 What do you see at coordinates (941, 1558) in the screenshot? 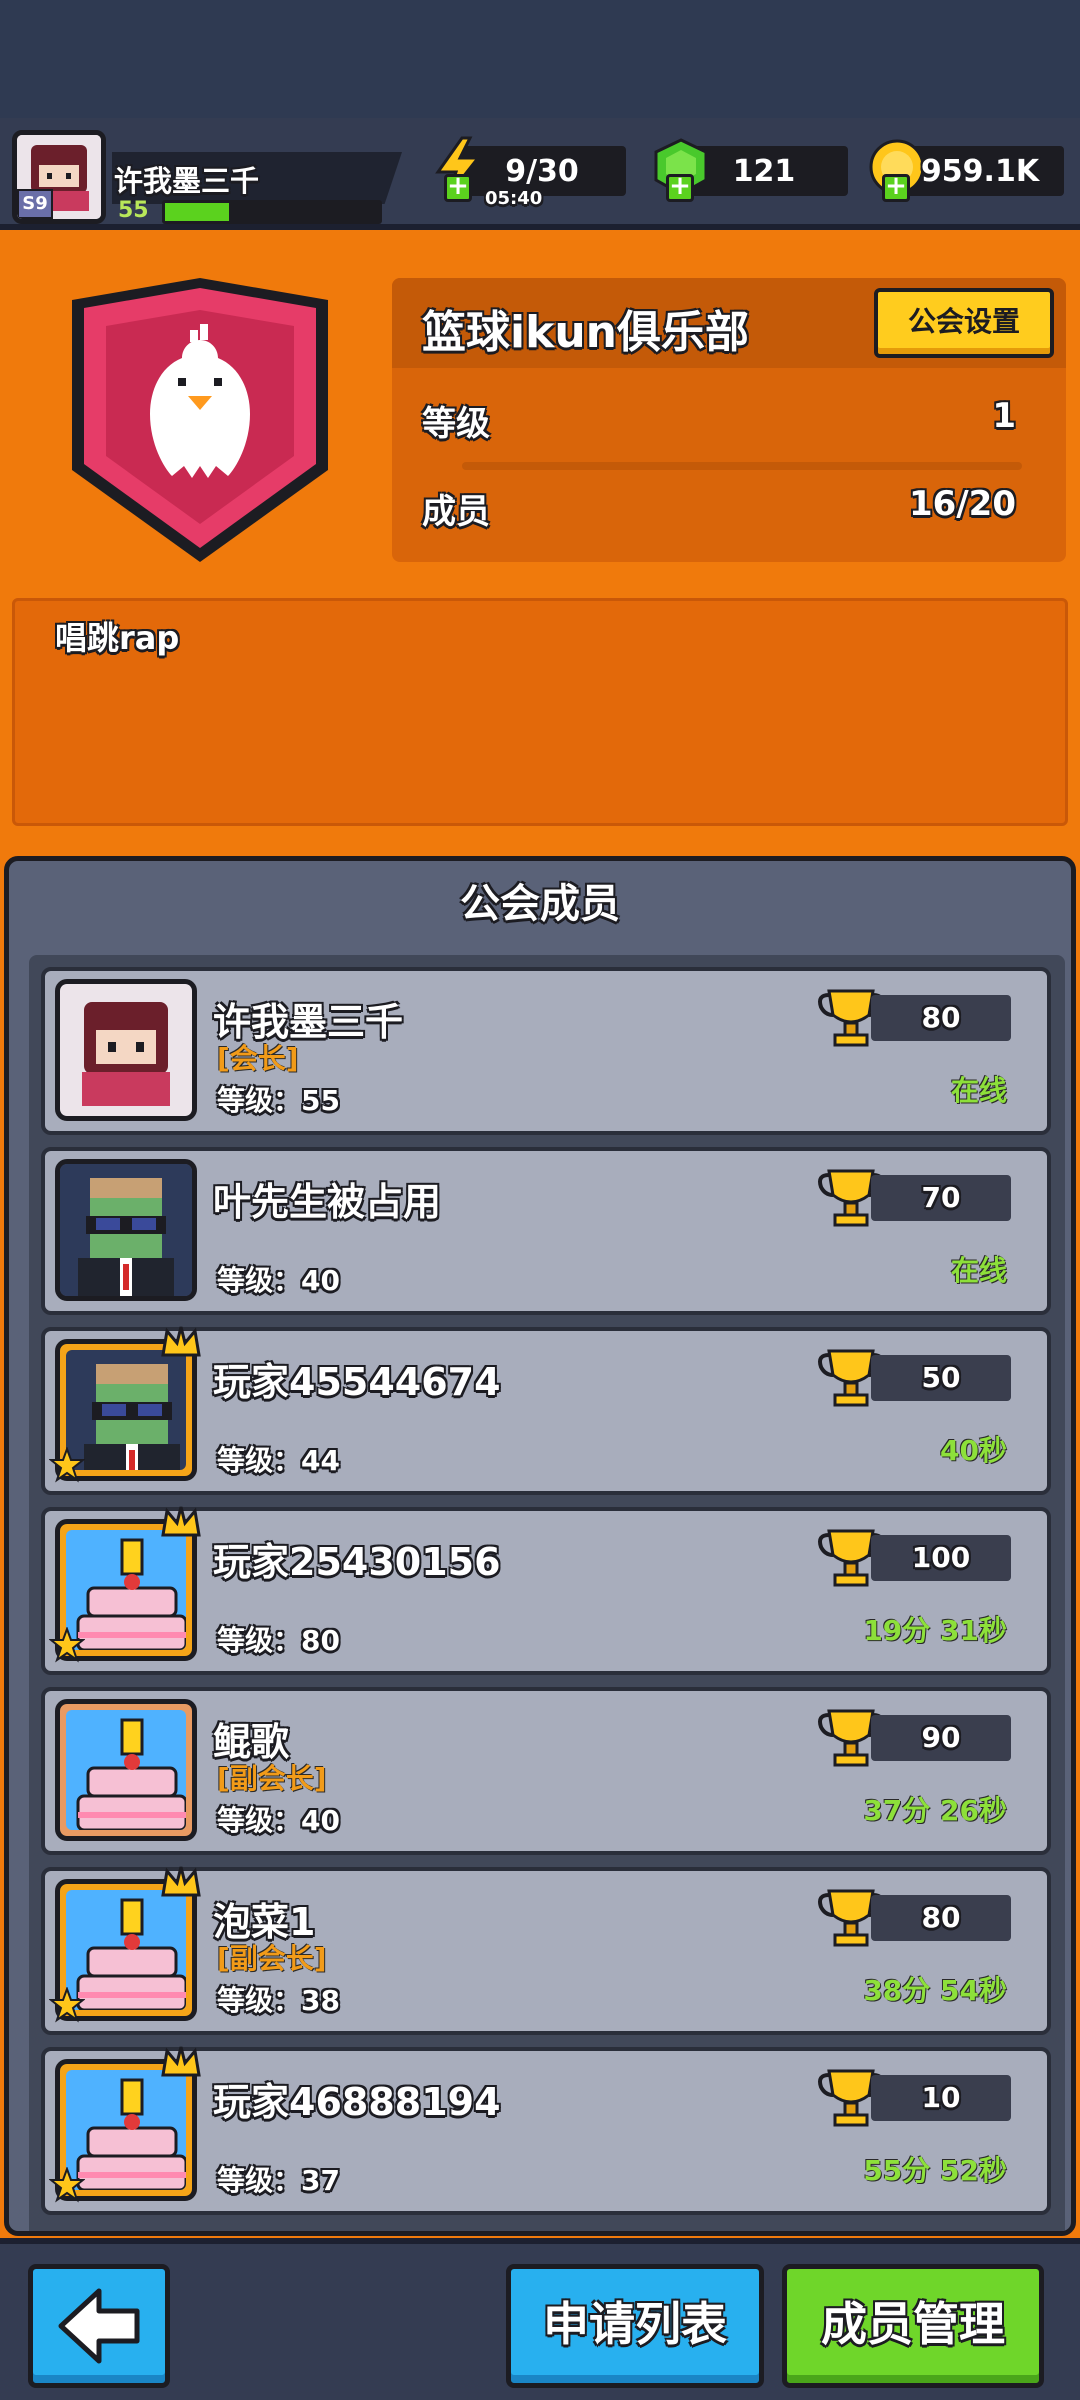
I see `member-trophies: 100` at bounding box center [941, 1558].